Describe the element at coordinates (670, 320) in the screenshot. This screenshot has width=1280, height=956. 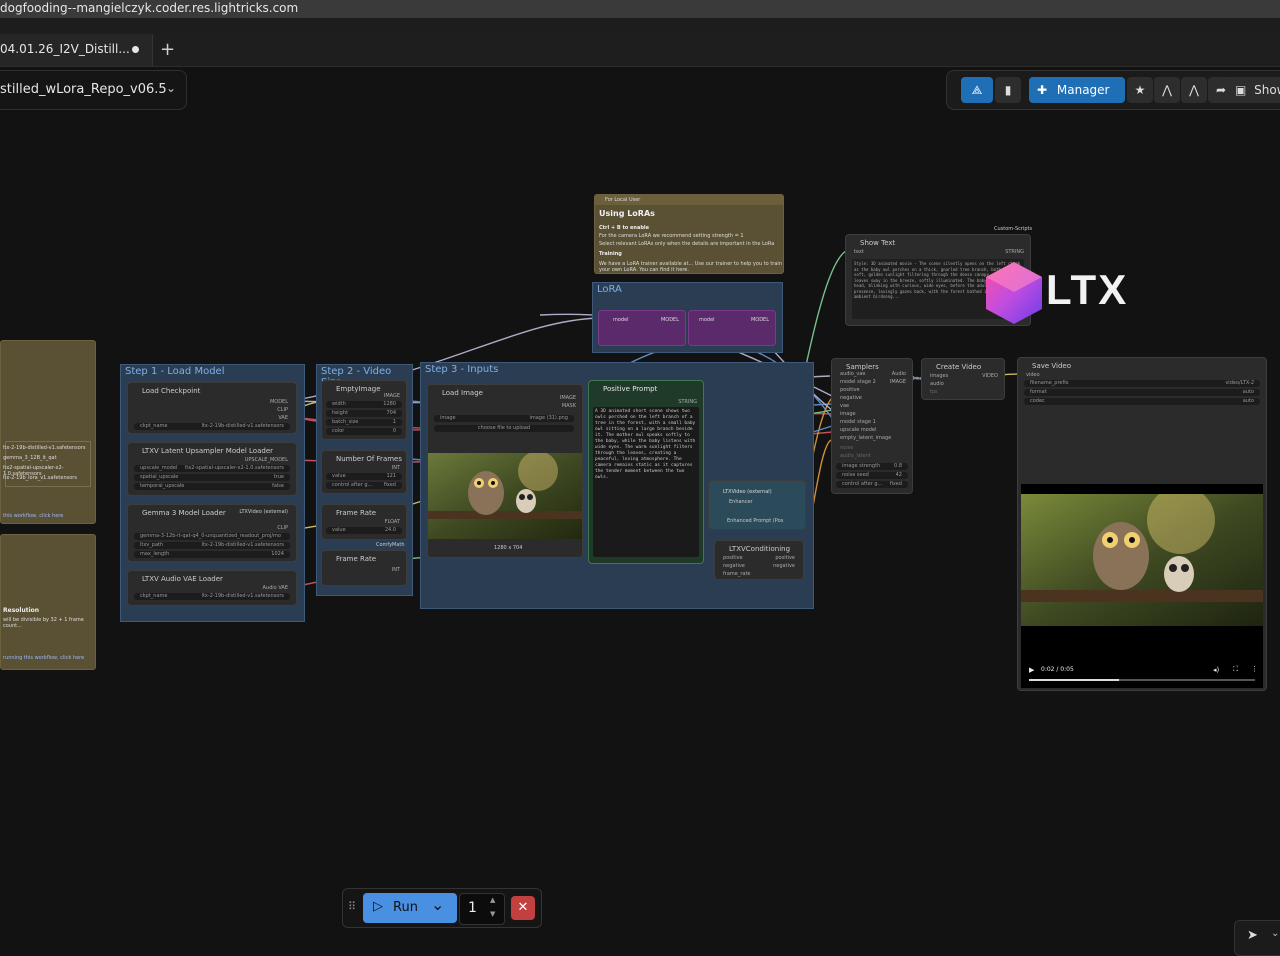
I see `output-model: MODEL` at that location.